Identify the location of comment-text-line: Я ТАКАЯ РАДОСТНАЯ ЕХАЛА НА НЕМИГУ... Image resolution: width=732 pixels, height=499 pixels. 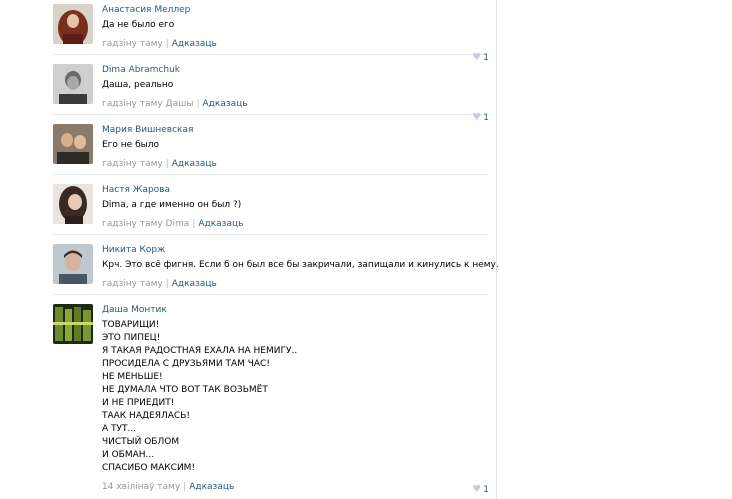
(200, 351).